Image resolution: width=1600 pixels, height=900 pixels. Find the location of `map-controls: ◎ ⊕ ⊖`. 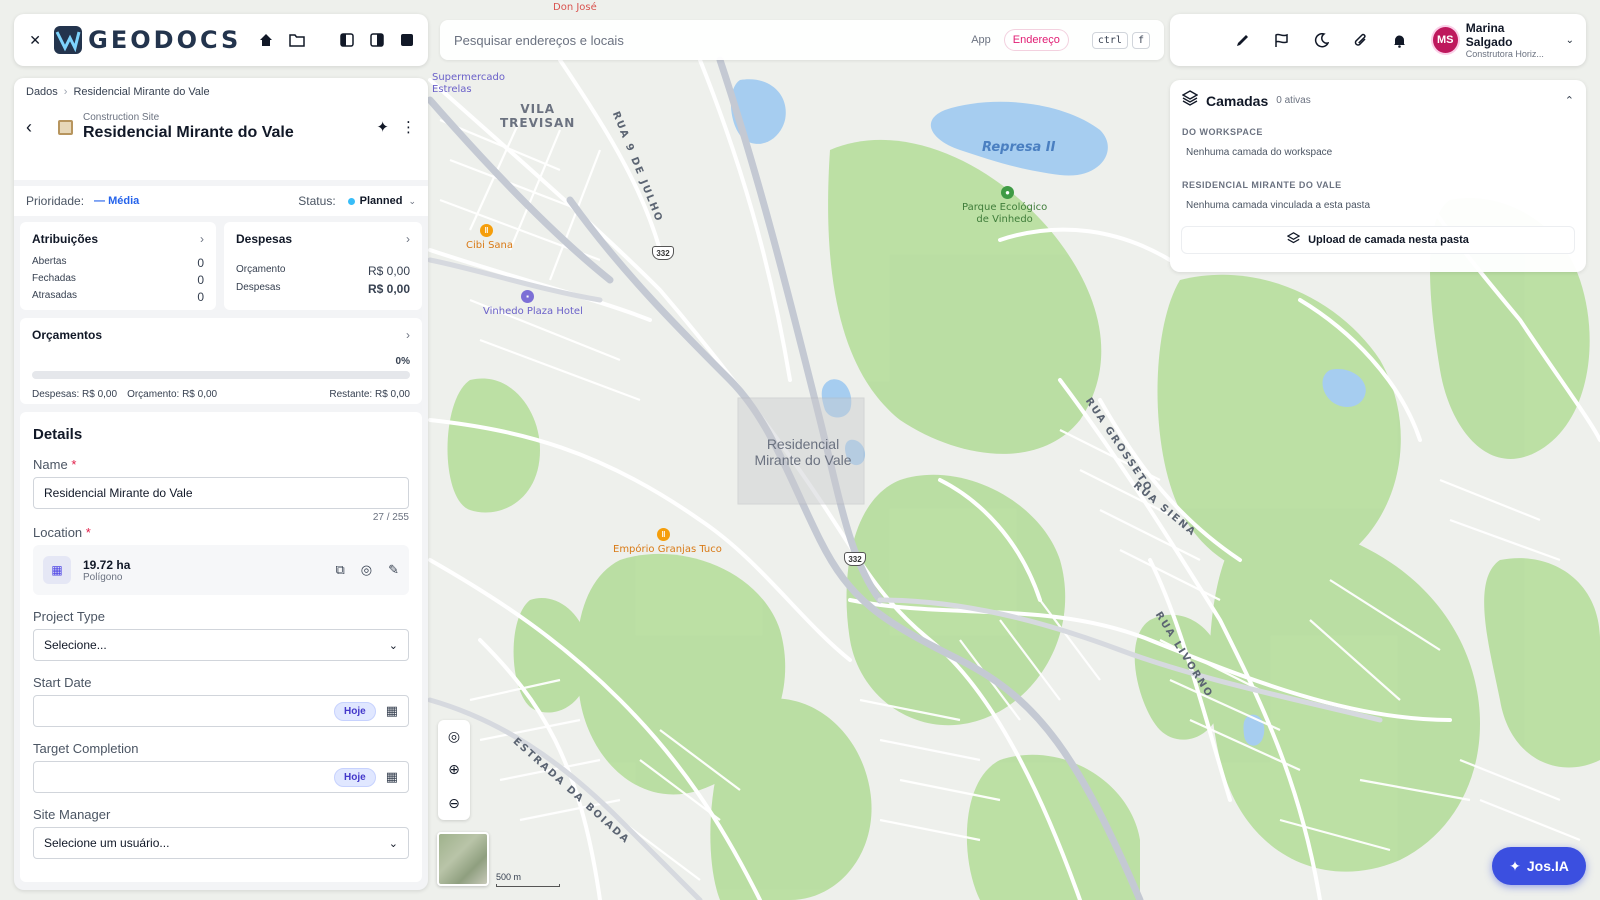

map-controls: ◎ ⊕ ⊖ is located at coordinates (454, 770).